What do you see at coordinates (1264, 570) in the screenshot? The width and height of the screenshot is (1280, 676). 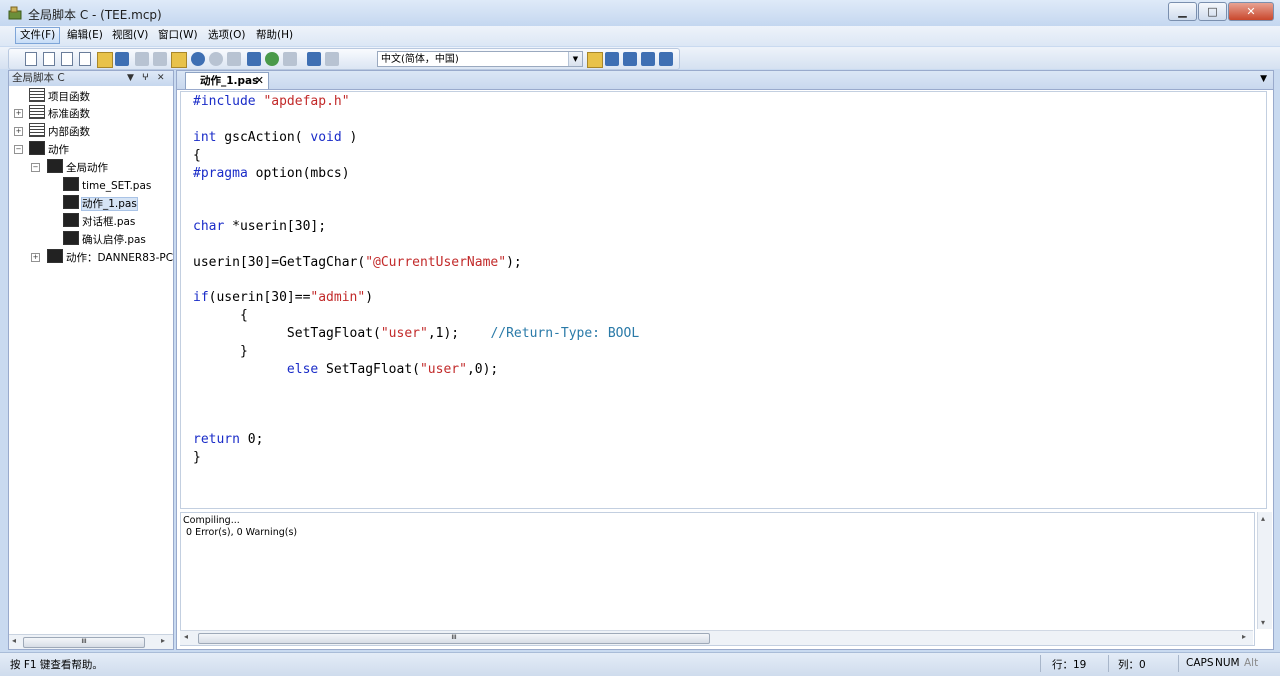 I see `output-vertical-scrollbar: ▴ ▾` at bounding box center [1264, 570].